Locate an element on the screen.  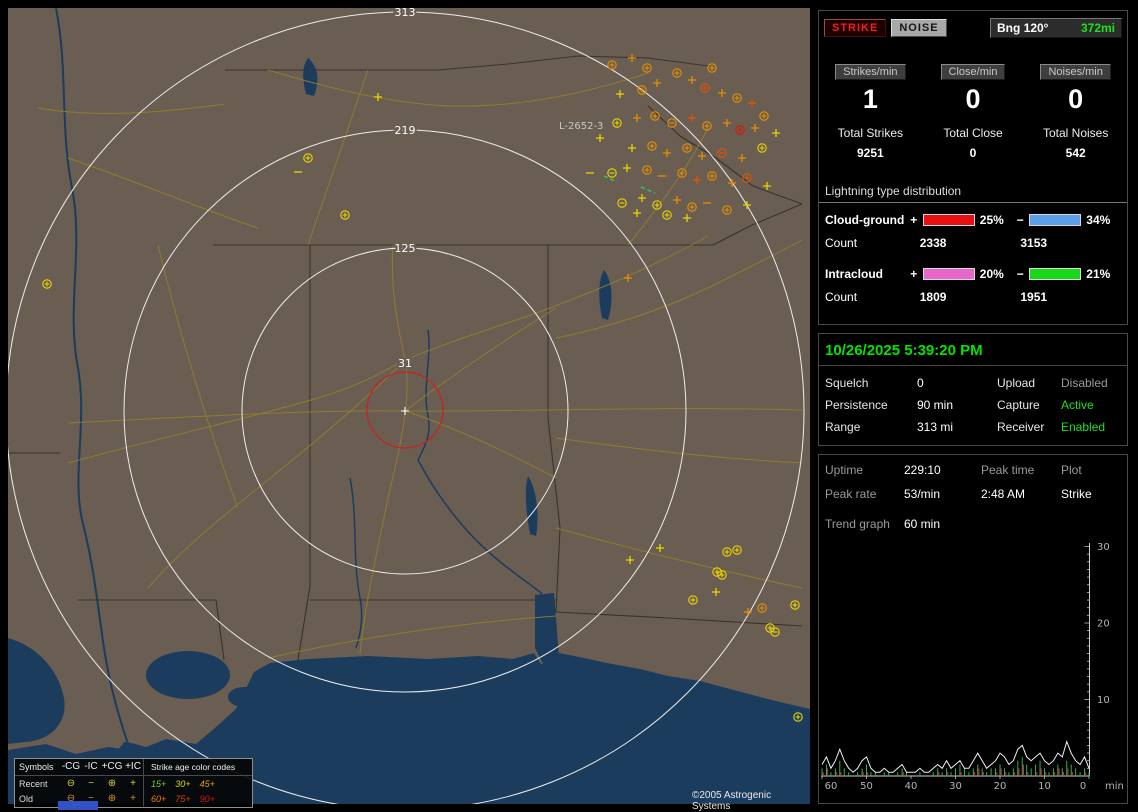
svg-text: 31 is located at coordinates (405, 363).